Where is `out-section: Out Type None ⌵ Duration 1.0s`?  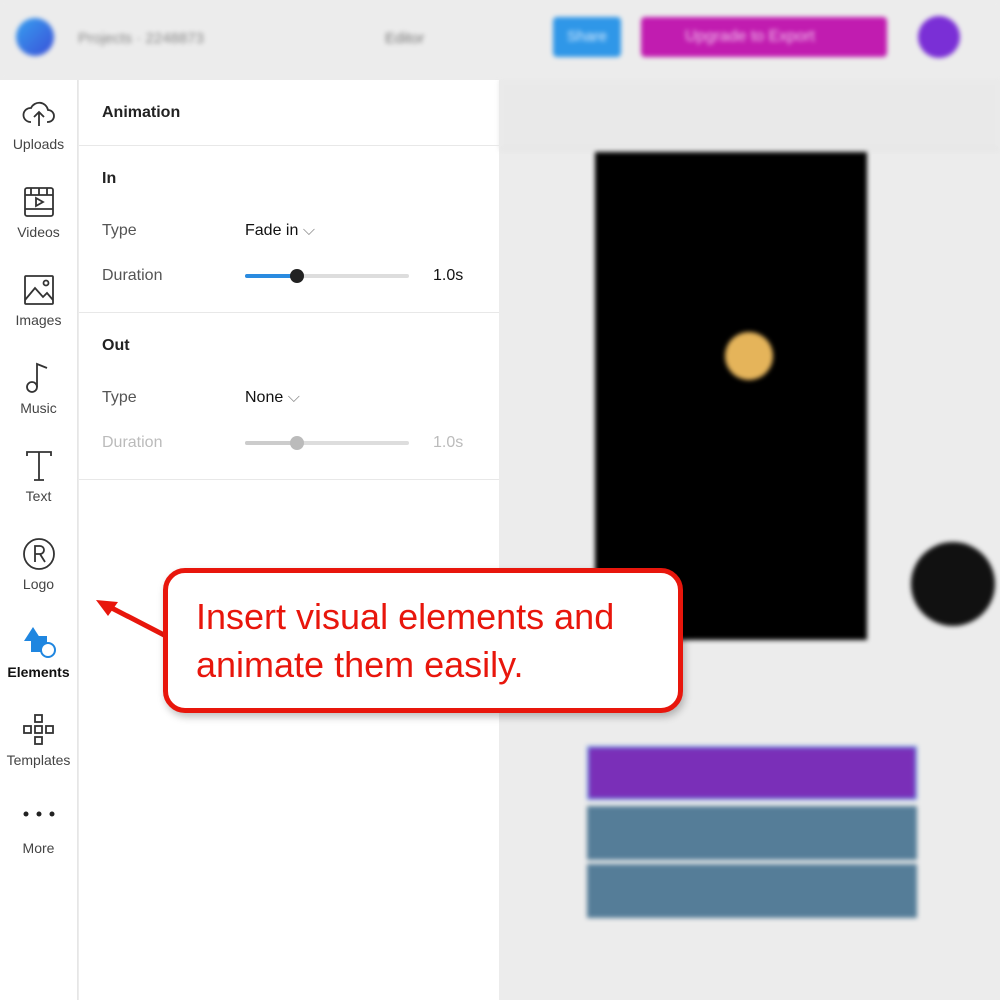 out-section: Out Type None ⌵ Duration 1.0s is located at coordinates (289, 396).